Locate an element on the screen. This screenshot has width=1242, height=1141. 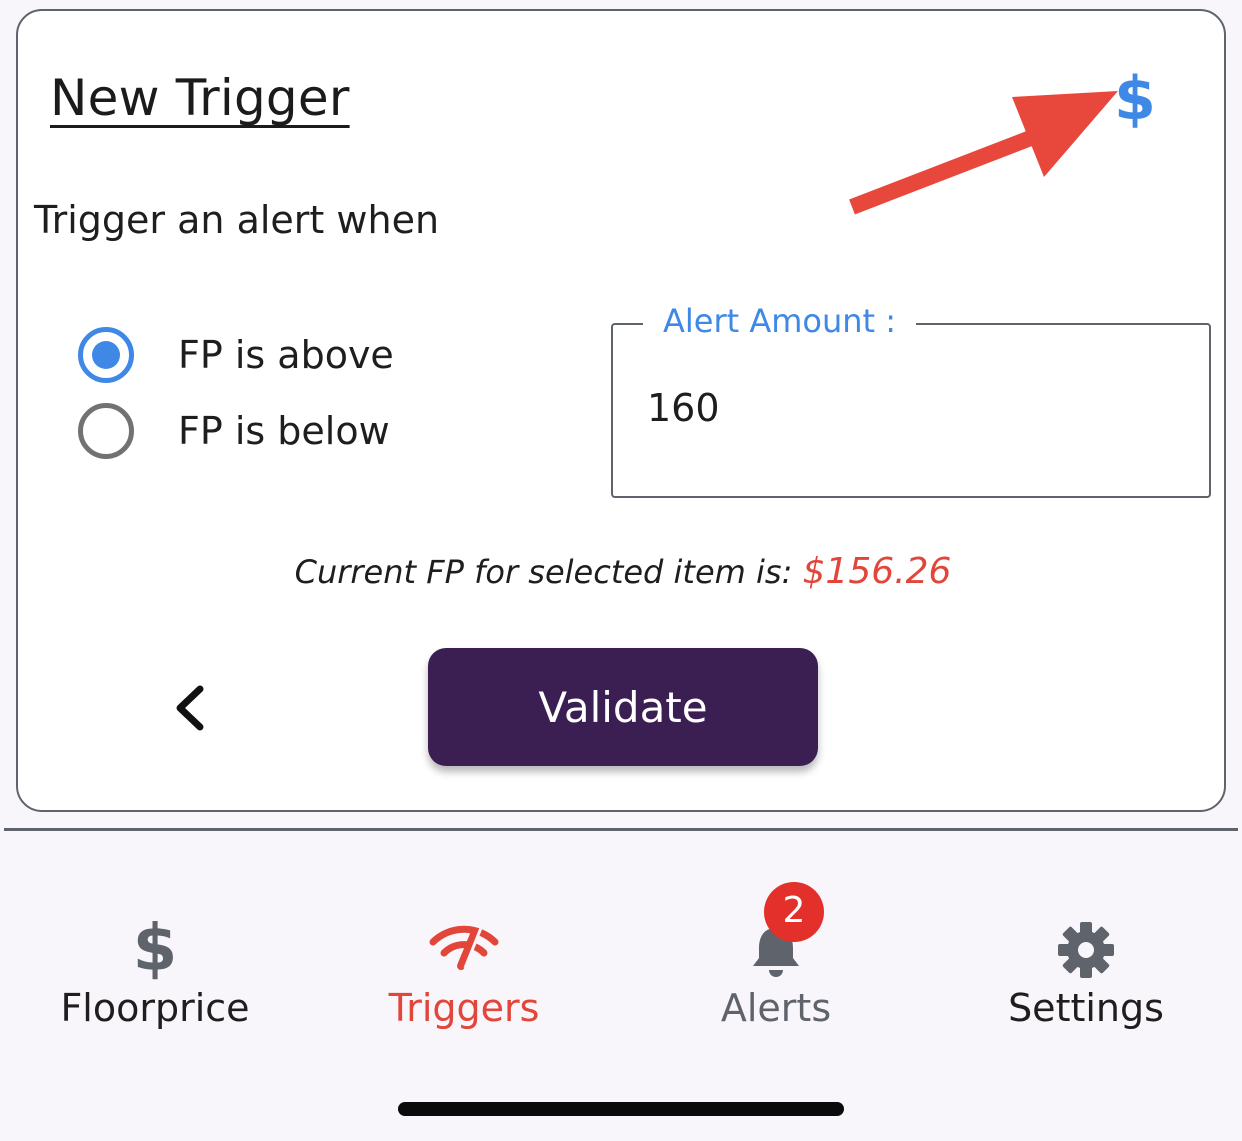
tab-label-triggers: Triggers is located at coordinates (464, 1008).